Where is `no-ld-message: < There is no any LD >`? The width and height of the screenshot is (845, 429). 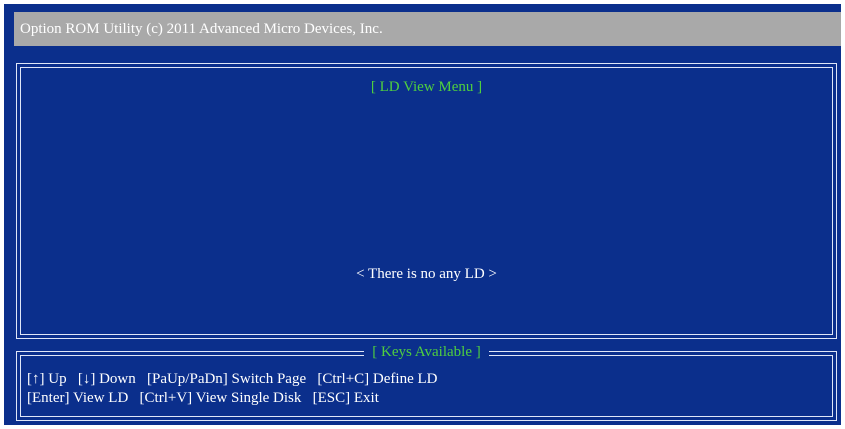 no-ld-message: < There is no any LD > is located at coordinates (426, 274).